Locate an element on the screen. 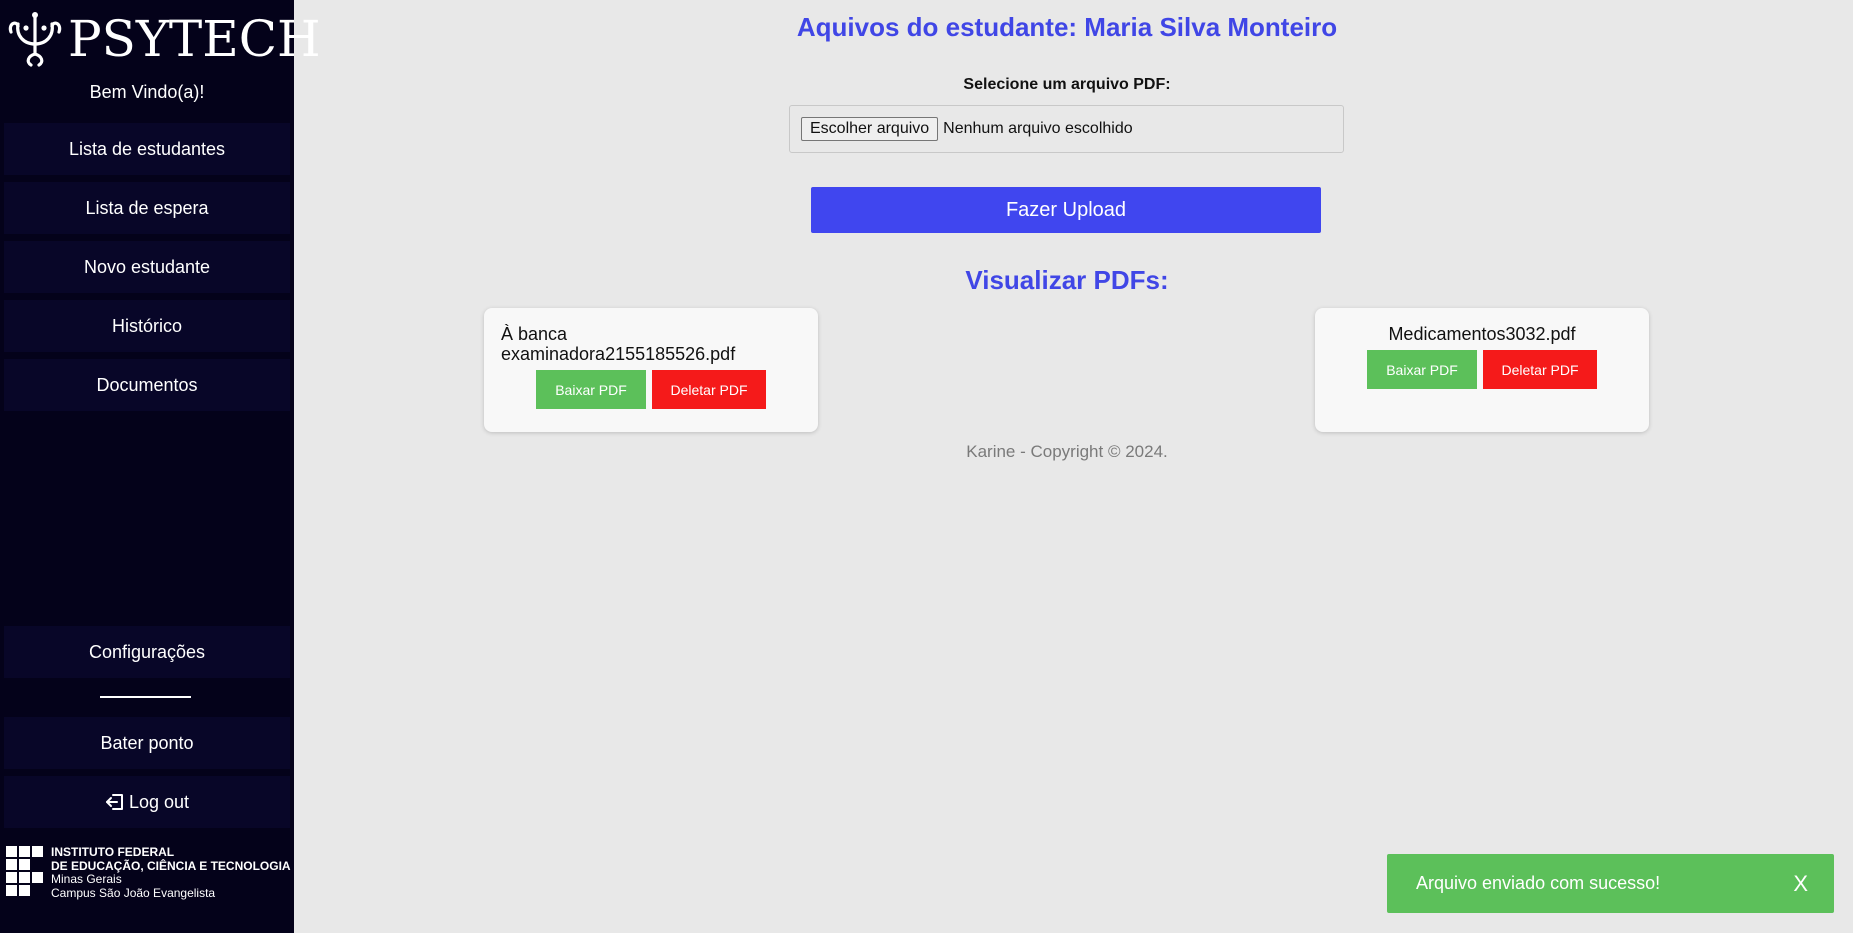  ifmg-grid-icon is located at coordinates (26, 872).